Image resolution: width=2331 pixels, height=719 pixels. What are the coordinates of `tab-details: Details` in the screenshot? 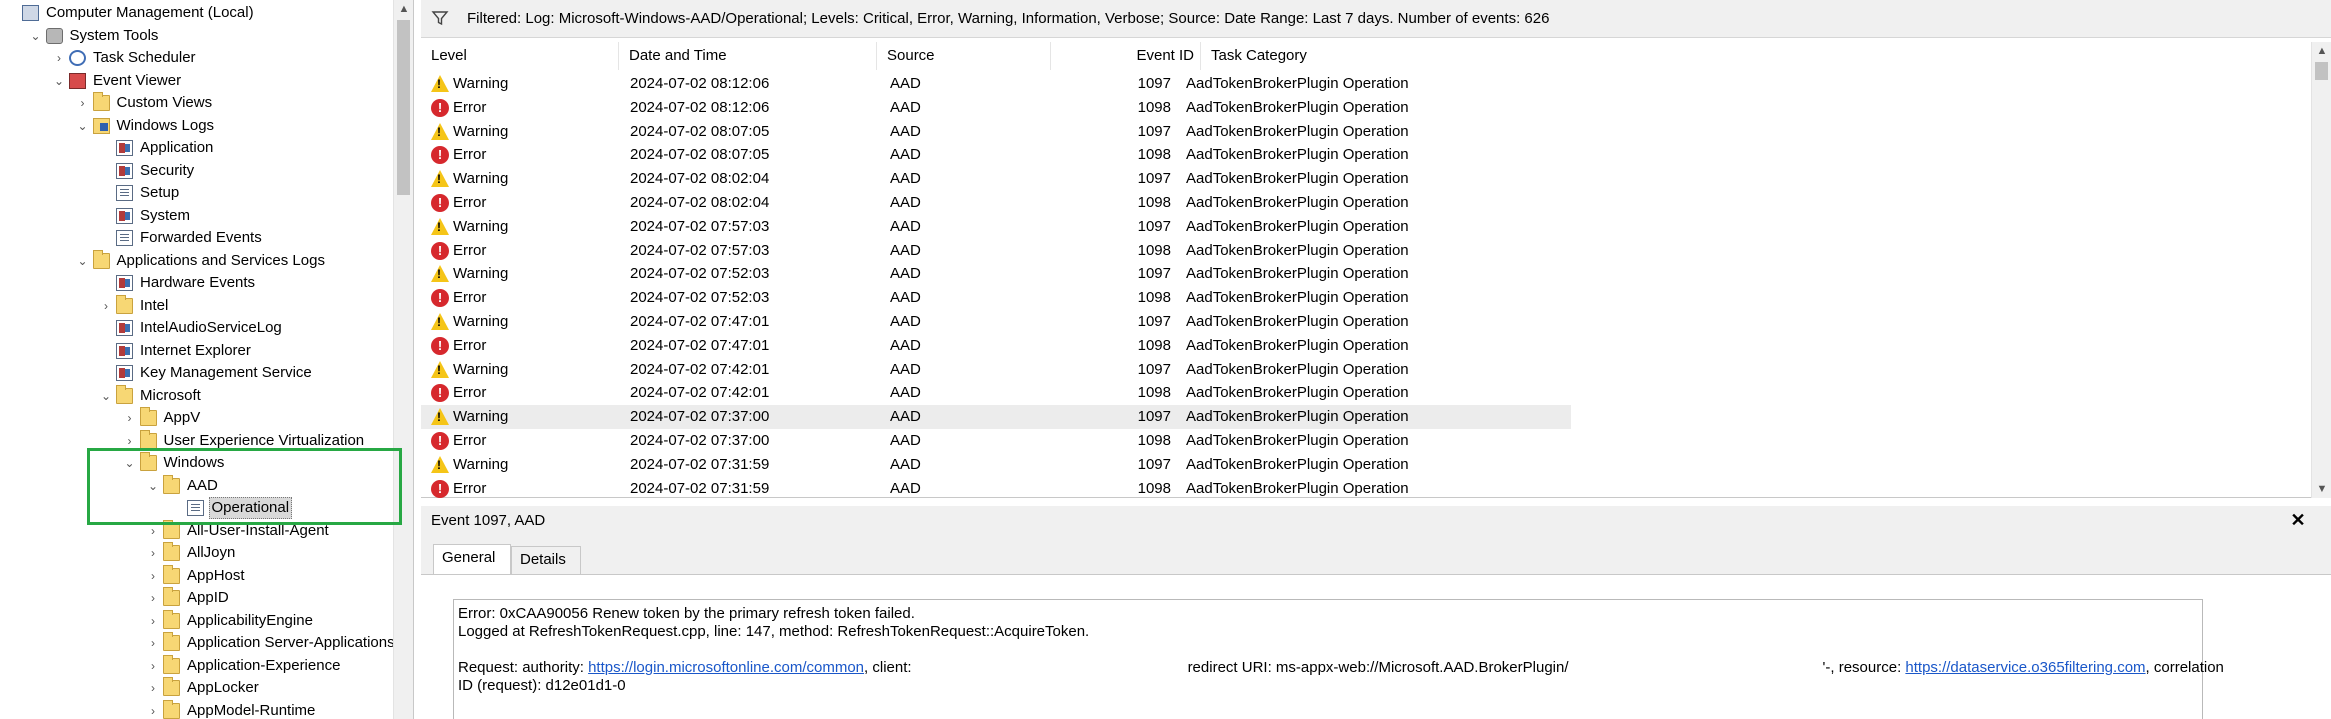 It's located at (546, 560).